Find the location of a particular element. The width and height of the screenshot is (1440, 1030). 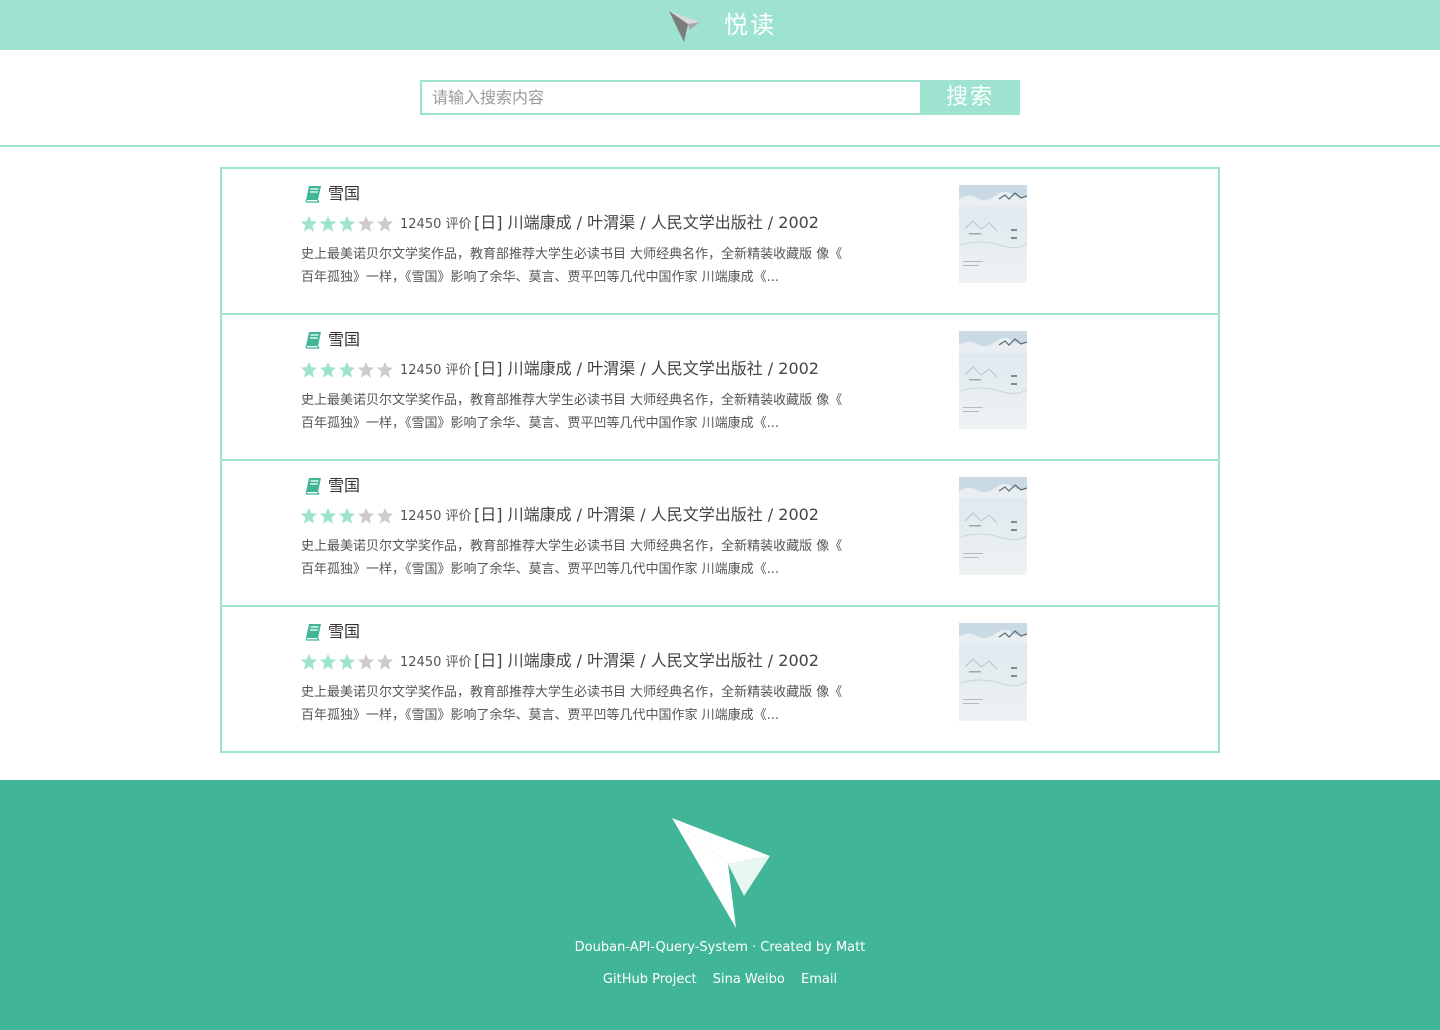

sina-weibo-link: Sina Weibo is located at coordinates (749, 979).